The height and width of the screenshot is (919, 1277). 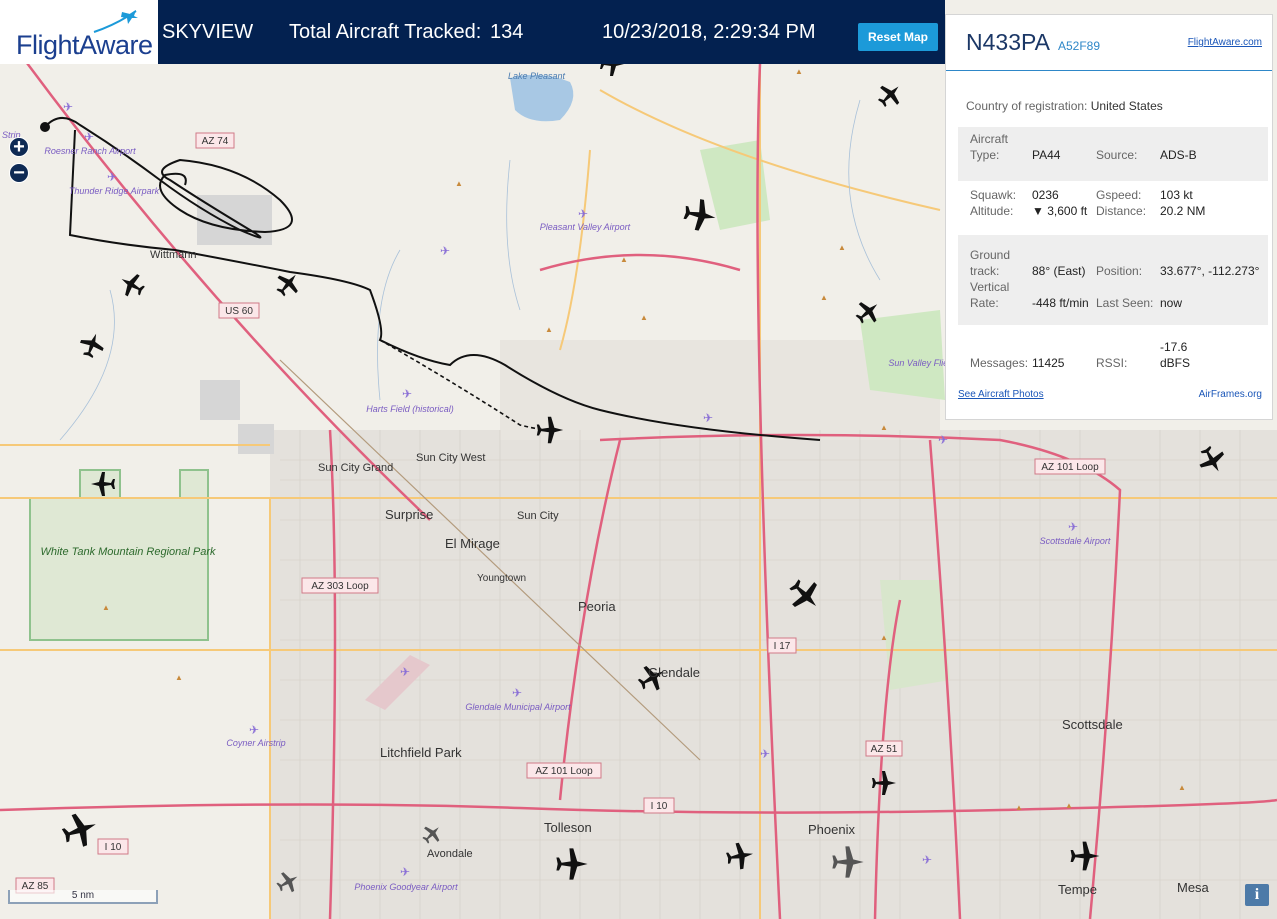 What do you see at coordinates (113, 847) in the screenshot?
I see `road-badge-label: I 10` at bounding box center [113, 847].